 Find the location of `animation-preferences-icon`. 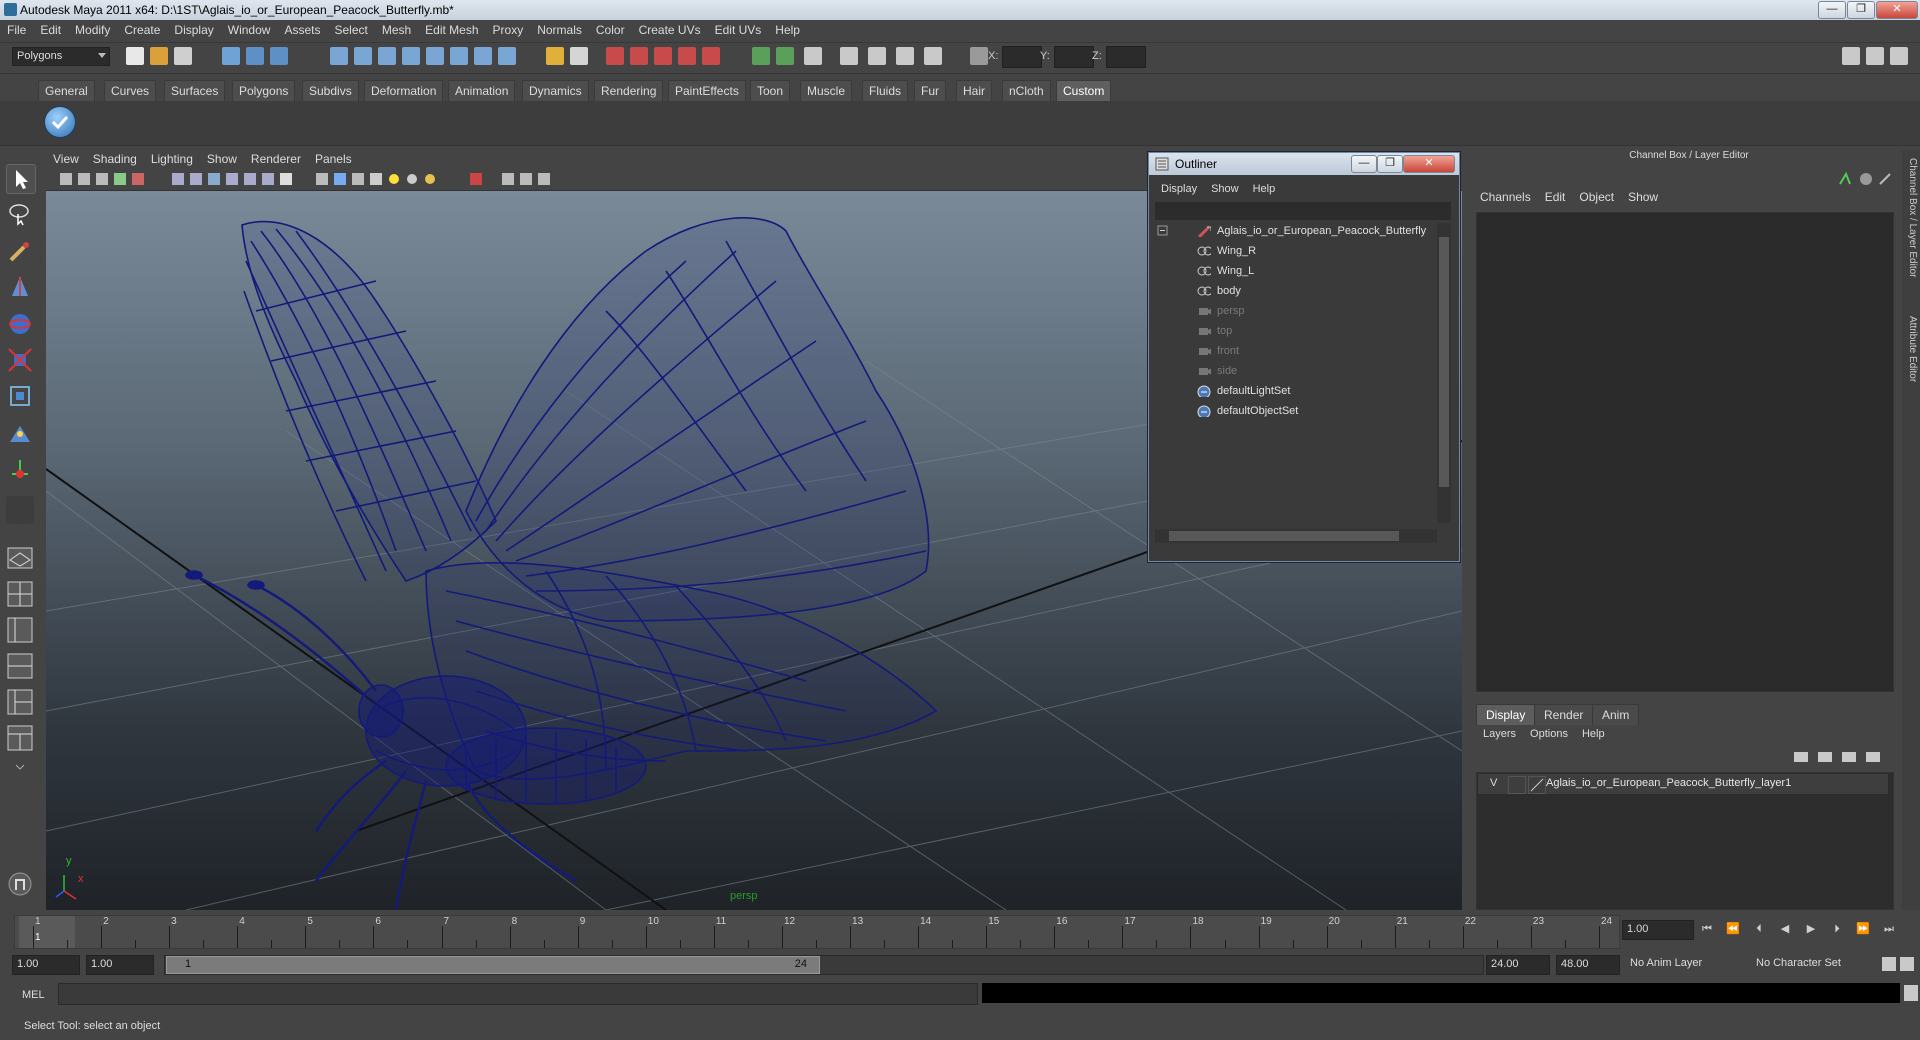

animation-preferences-icon is located at coordinates (1907, 964).